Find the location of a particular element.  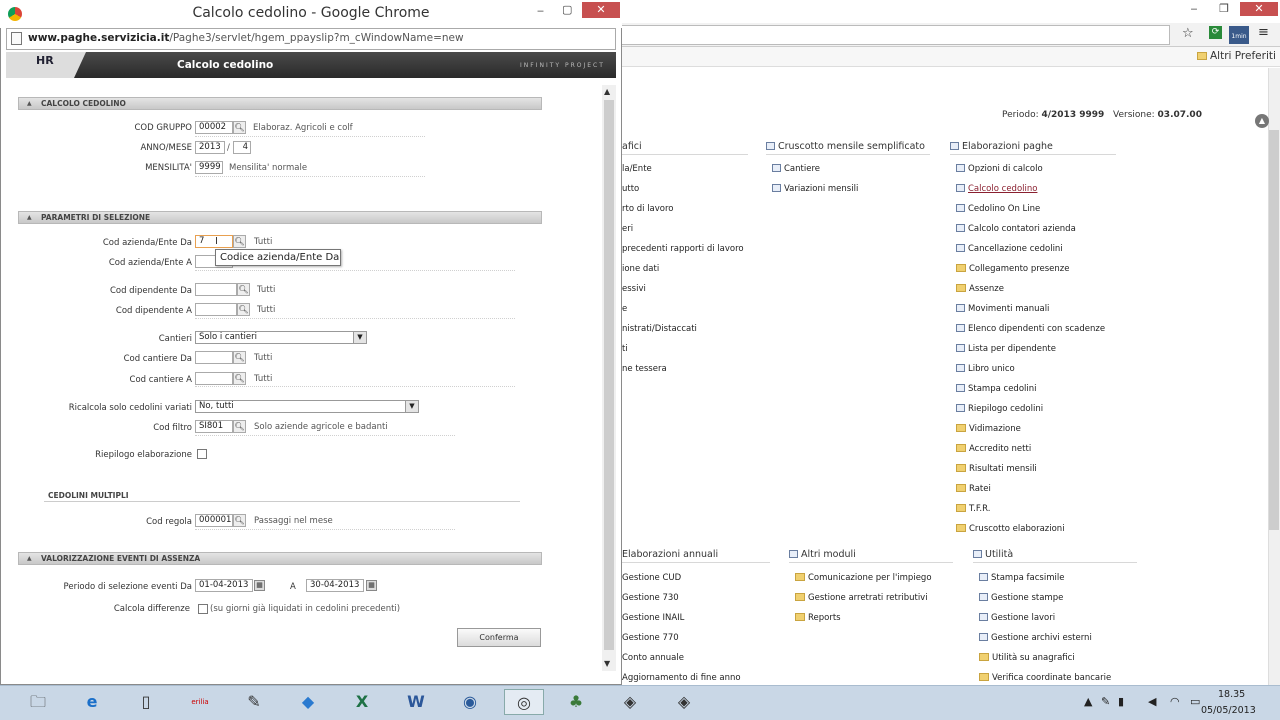

popup-scrollbar-thumb is located at coordinates (609, 375).